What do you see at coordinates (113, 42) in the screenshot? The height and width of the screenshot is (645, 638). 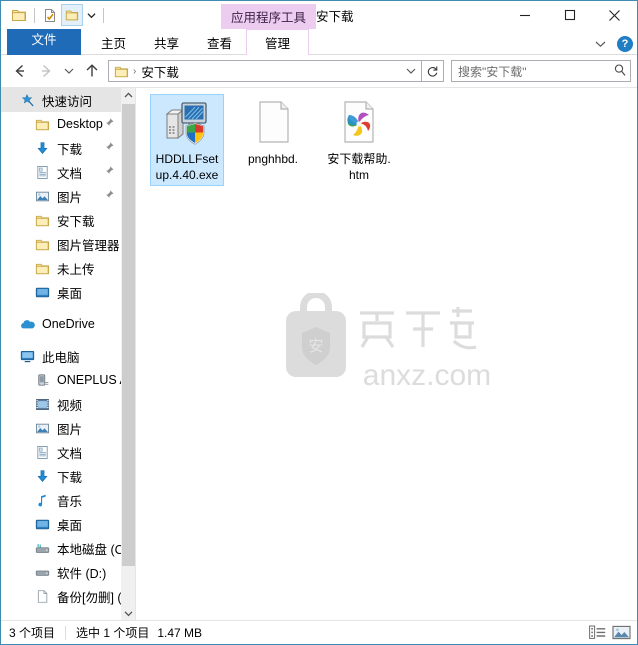 I see `tab-home: 主页` at bounding box center [113, 42].